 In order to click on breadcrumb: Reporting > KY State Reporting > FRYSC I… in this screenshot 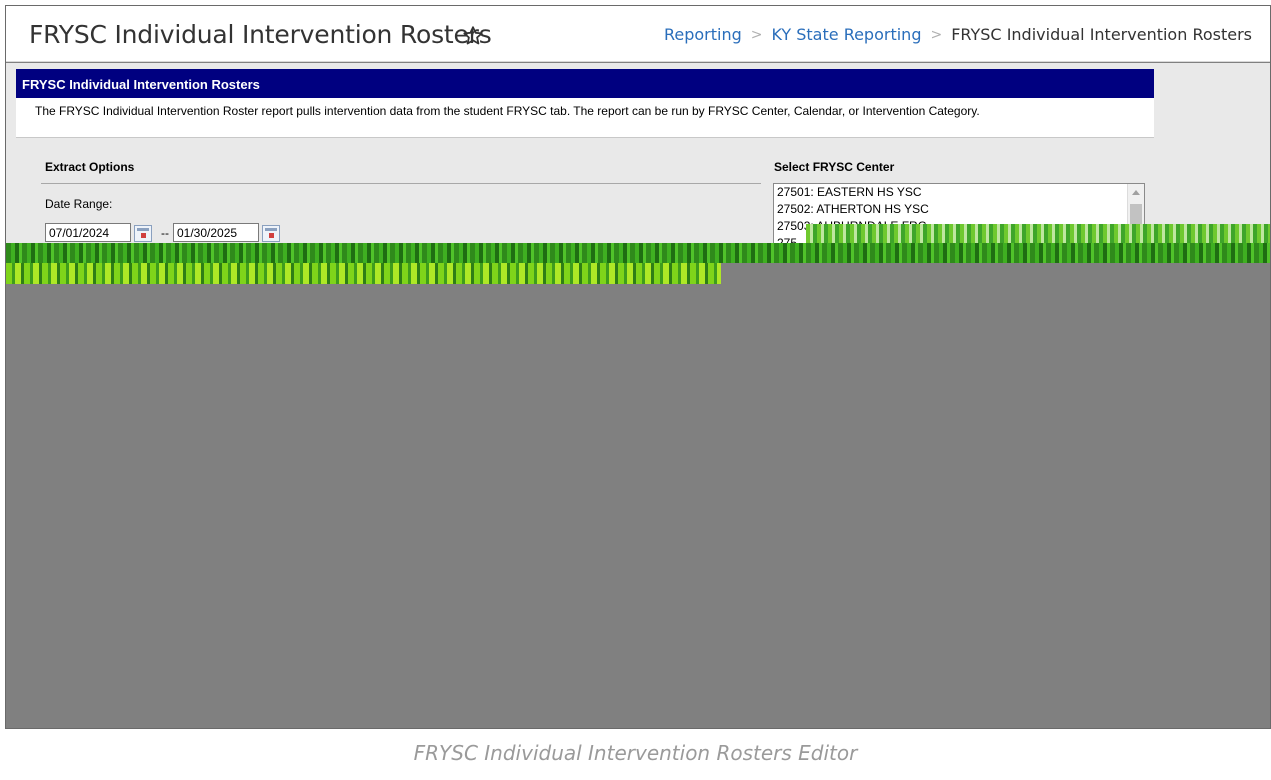, I will do `click(958, 34)`.